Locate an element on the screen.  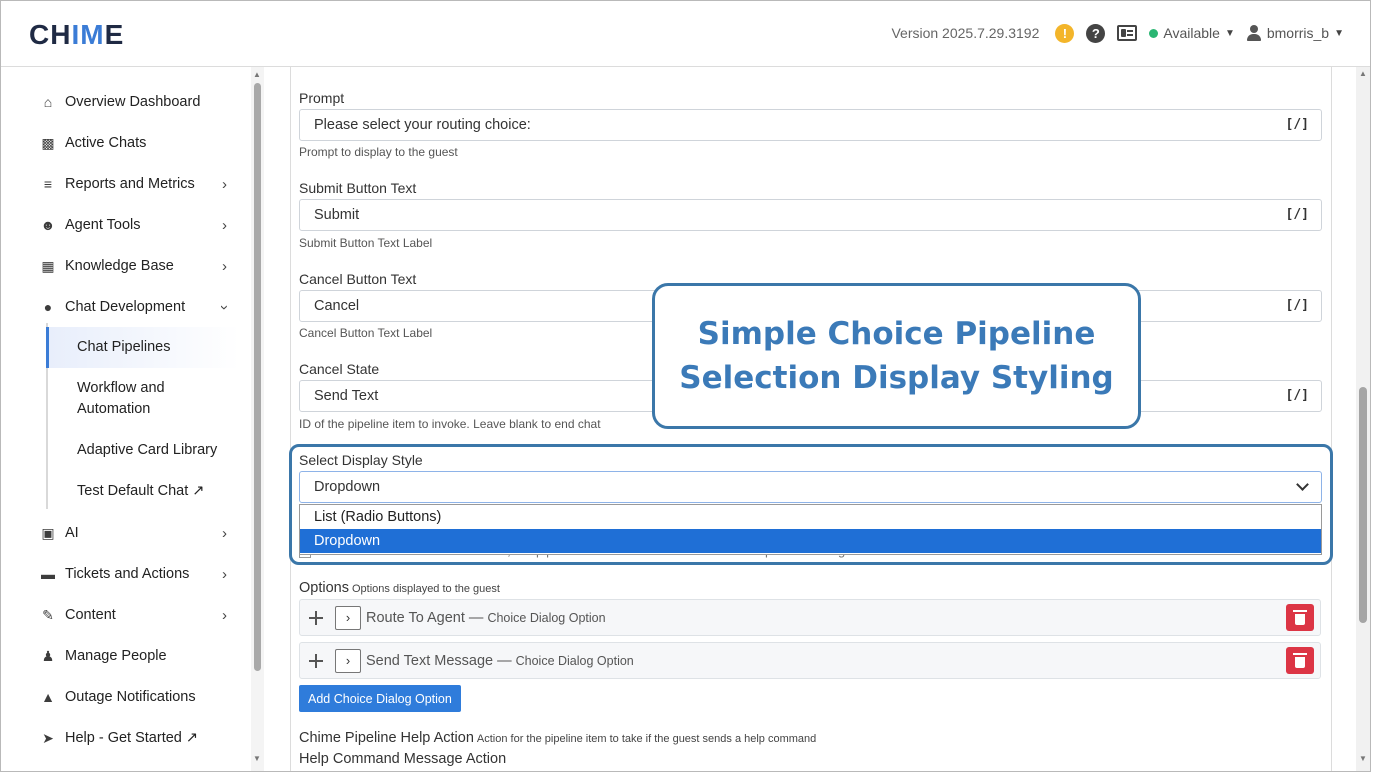
chime-logo: CHIME is located at coordinates (76, 35).